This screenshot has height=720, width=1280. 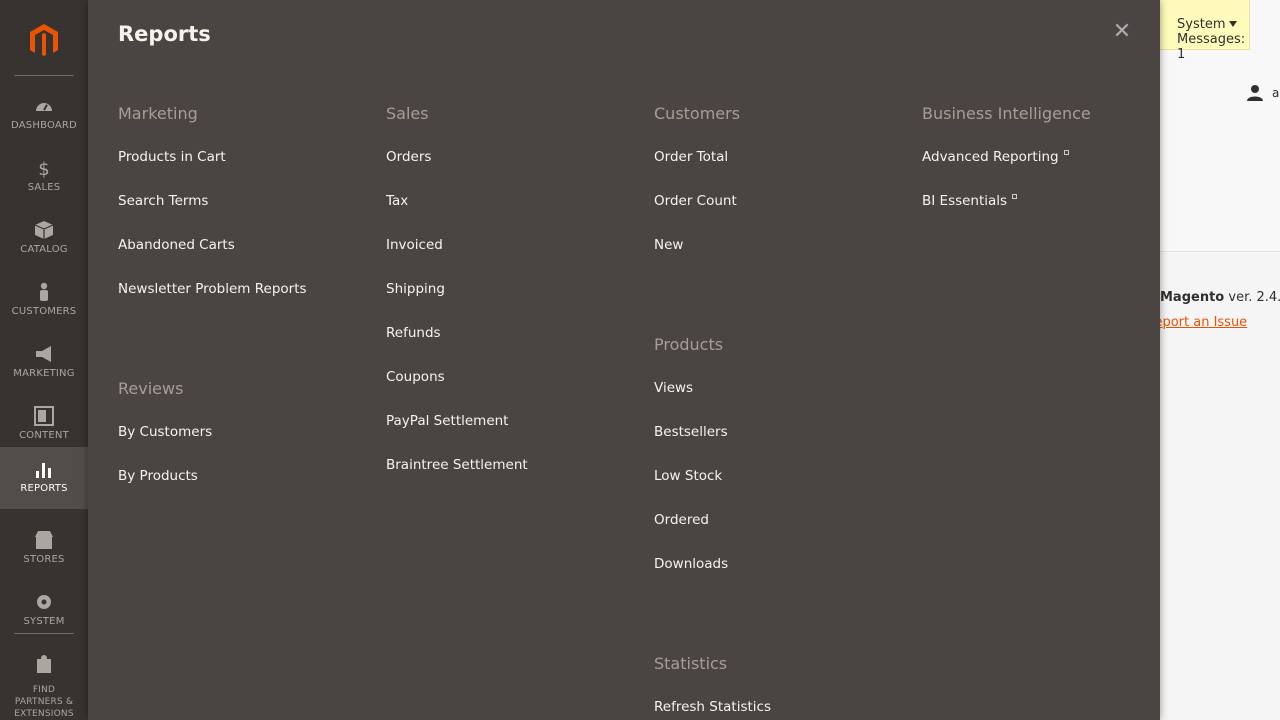 What do you see at coordinates (511, 433) in the screenshot?
I see `menu-item-paypal-settlement: PayPal Settlement` at bounding box center [511, 433].